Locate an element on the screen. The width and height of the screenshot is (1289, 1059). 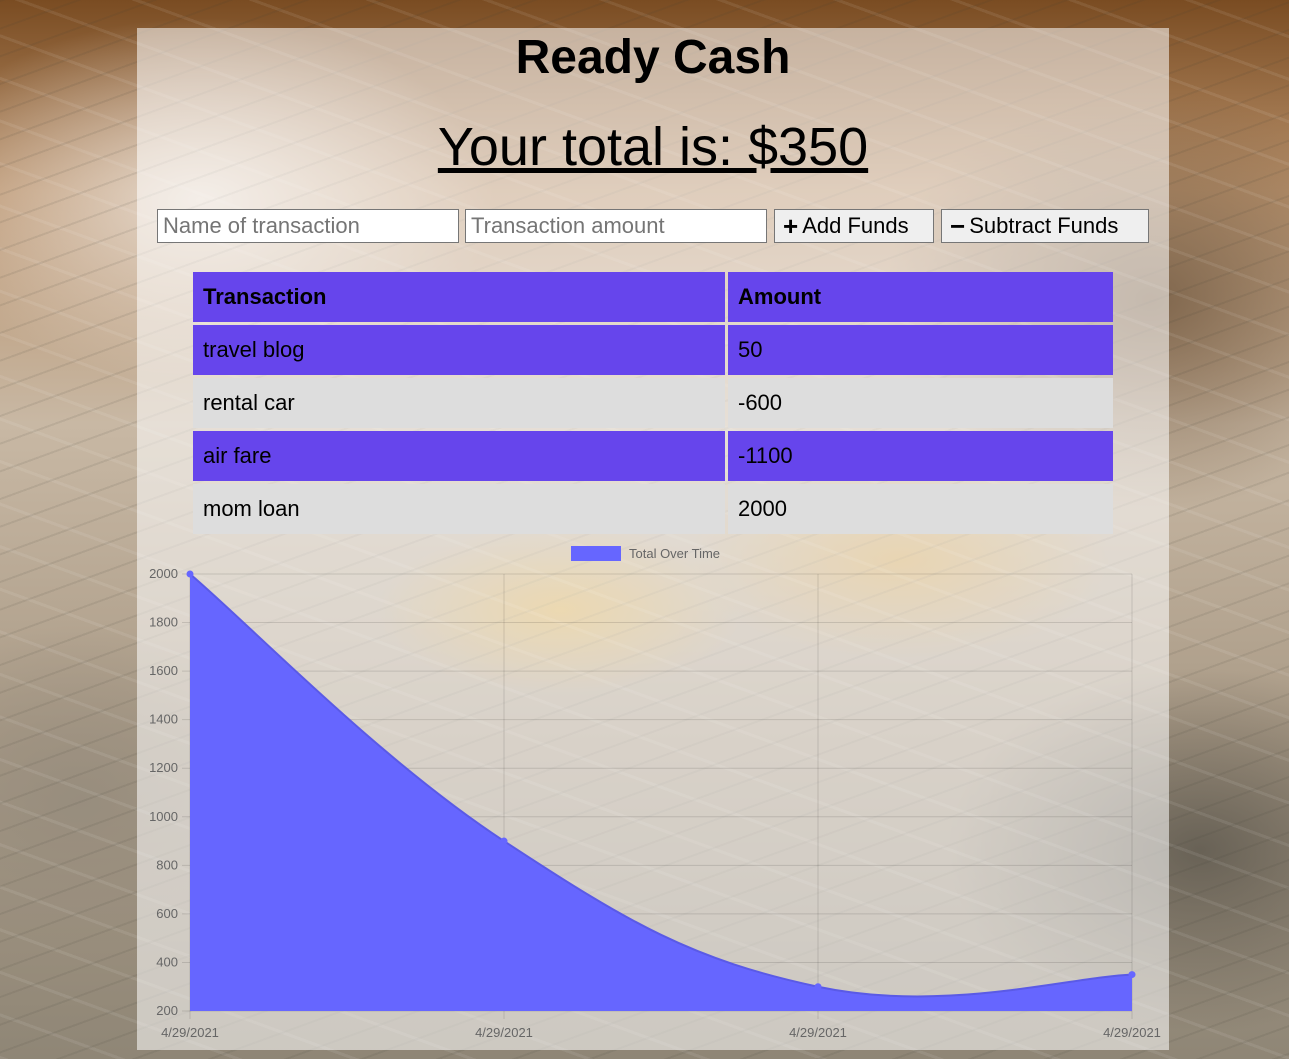
legend-label: Total Over Time is located at coordinates (674, 553).